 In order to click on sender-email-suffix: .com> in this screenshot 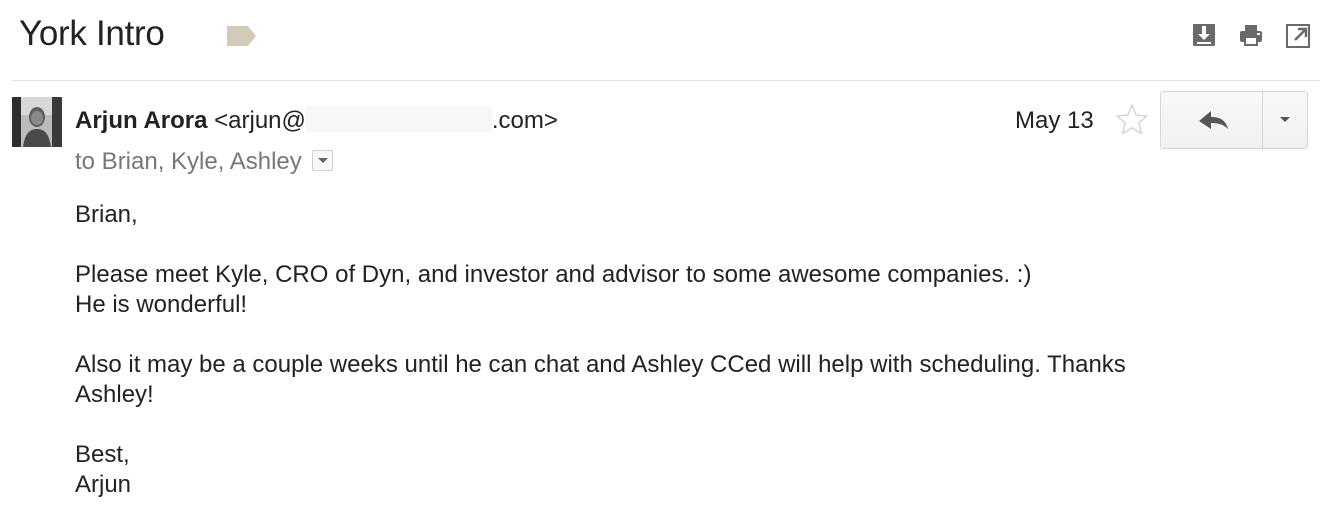, I will do `click(524, 120)`.